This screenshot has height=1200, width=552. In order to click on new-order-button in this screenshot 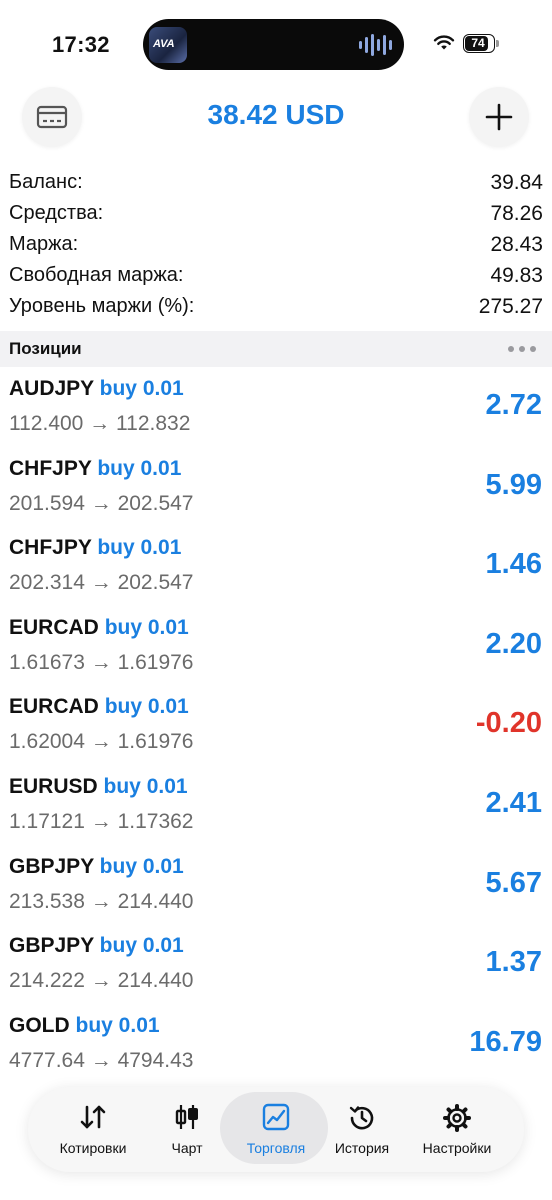, I will do `click(499, 117)`.